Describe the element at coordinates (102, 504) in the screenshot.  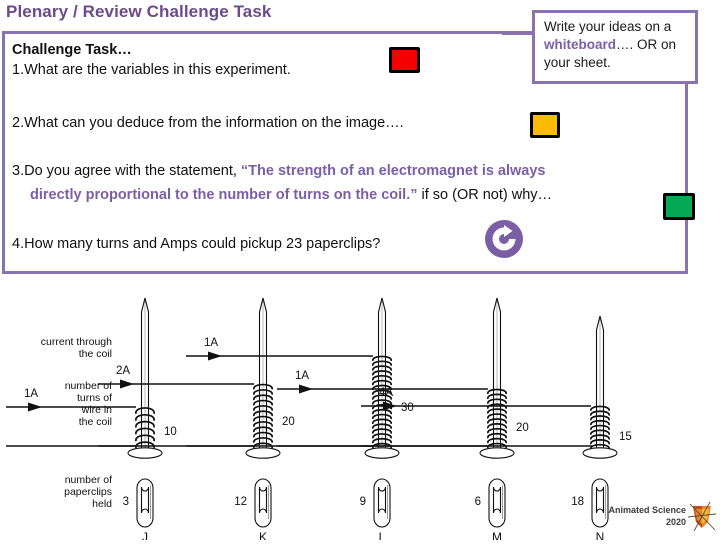
I see `label-number-of-paperclips-line: held` at that location.